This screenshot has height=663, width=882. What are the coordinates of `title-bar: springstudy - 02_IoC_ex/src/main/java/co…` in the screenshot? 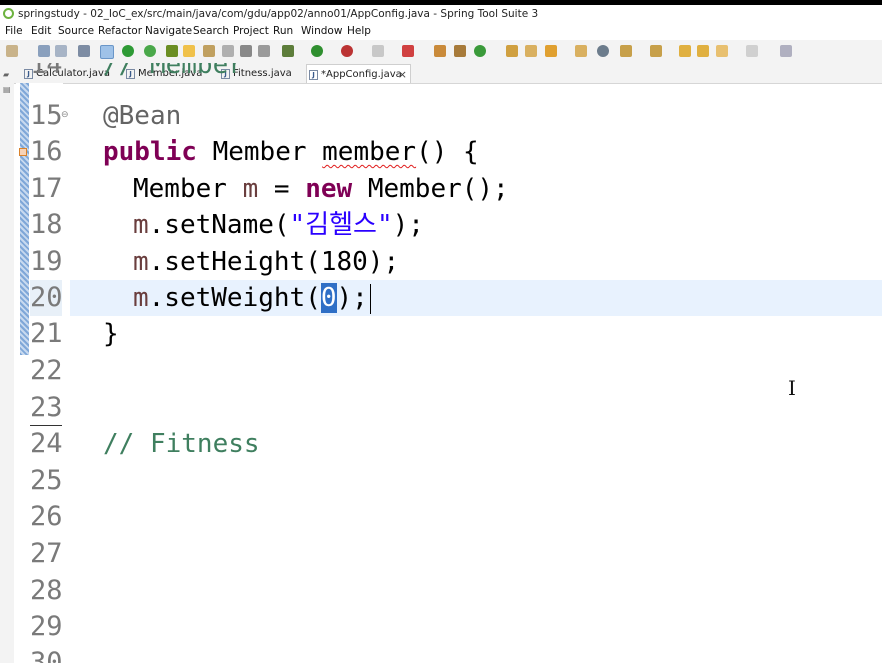 It's located at (441, 14).